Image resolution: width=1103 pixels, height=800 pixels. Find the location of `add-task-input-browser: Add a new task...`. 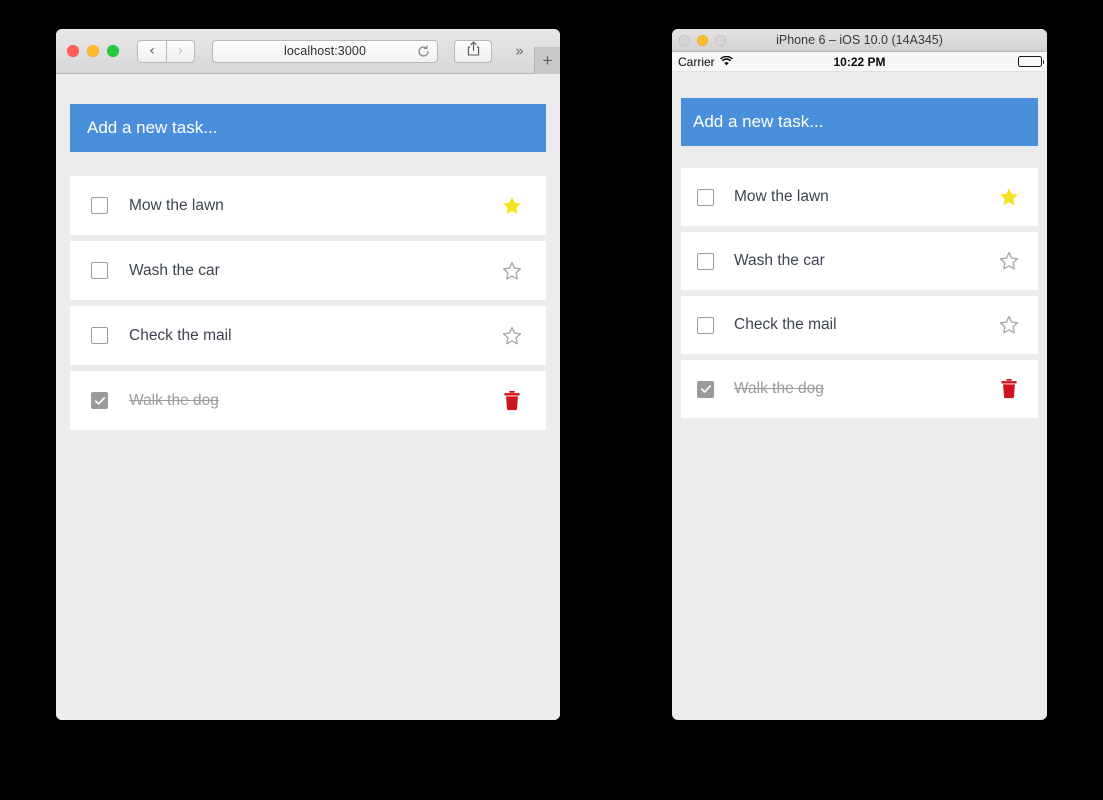

add-task-input-browser: Add a new task... is located at coordinates (308, 128).